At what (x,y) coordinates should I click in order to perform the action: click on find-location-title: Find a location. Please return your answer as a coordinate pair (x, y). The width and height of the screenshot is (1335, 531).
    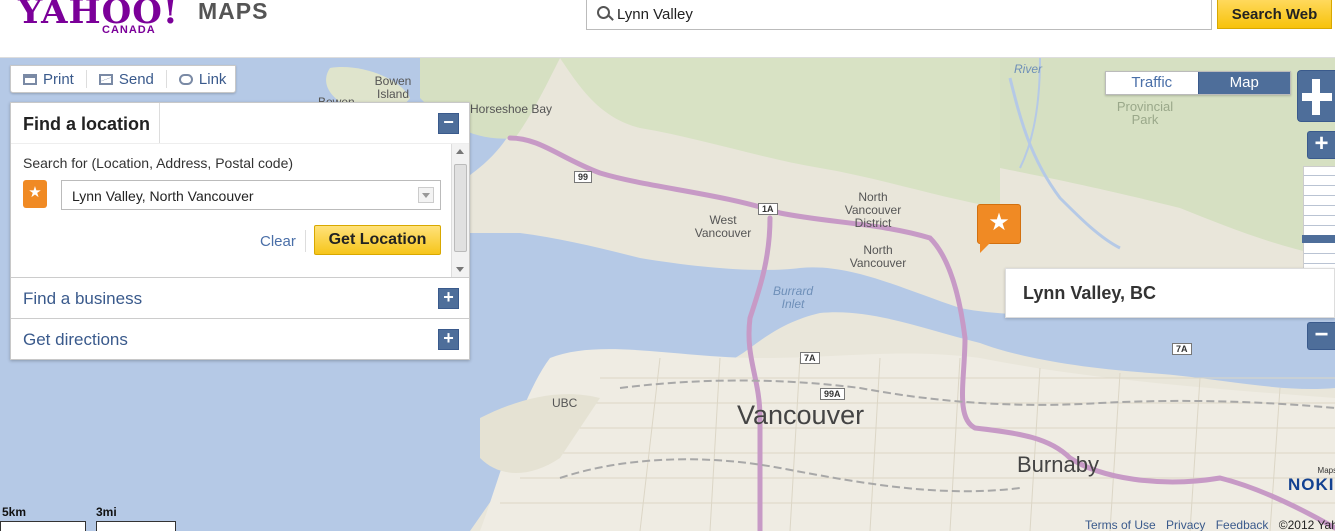
    Looking at the image, I should click on (87, 124).